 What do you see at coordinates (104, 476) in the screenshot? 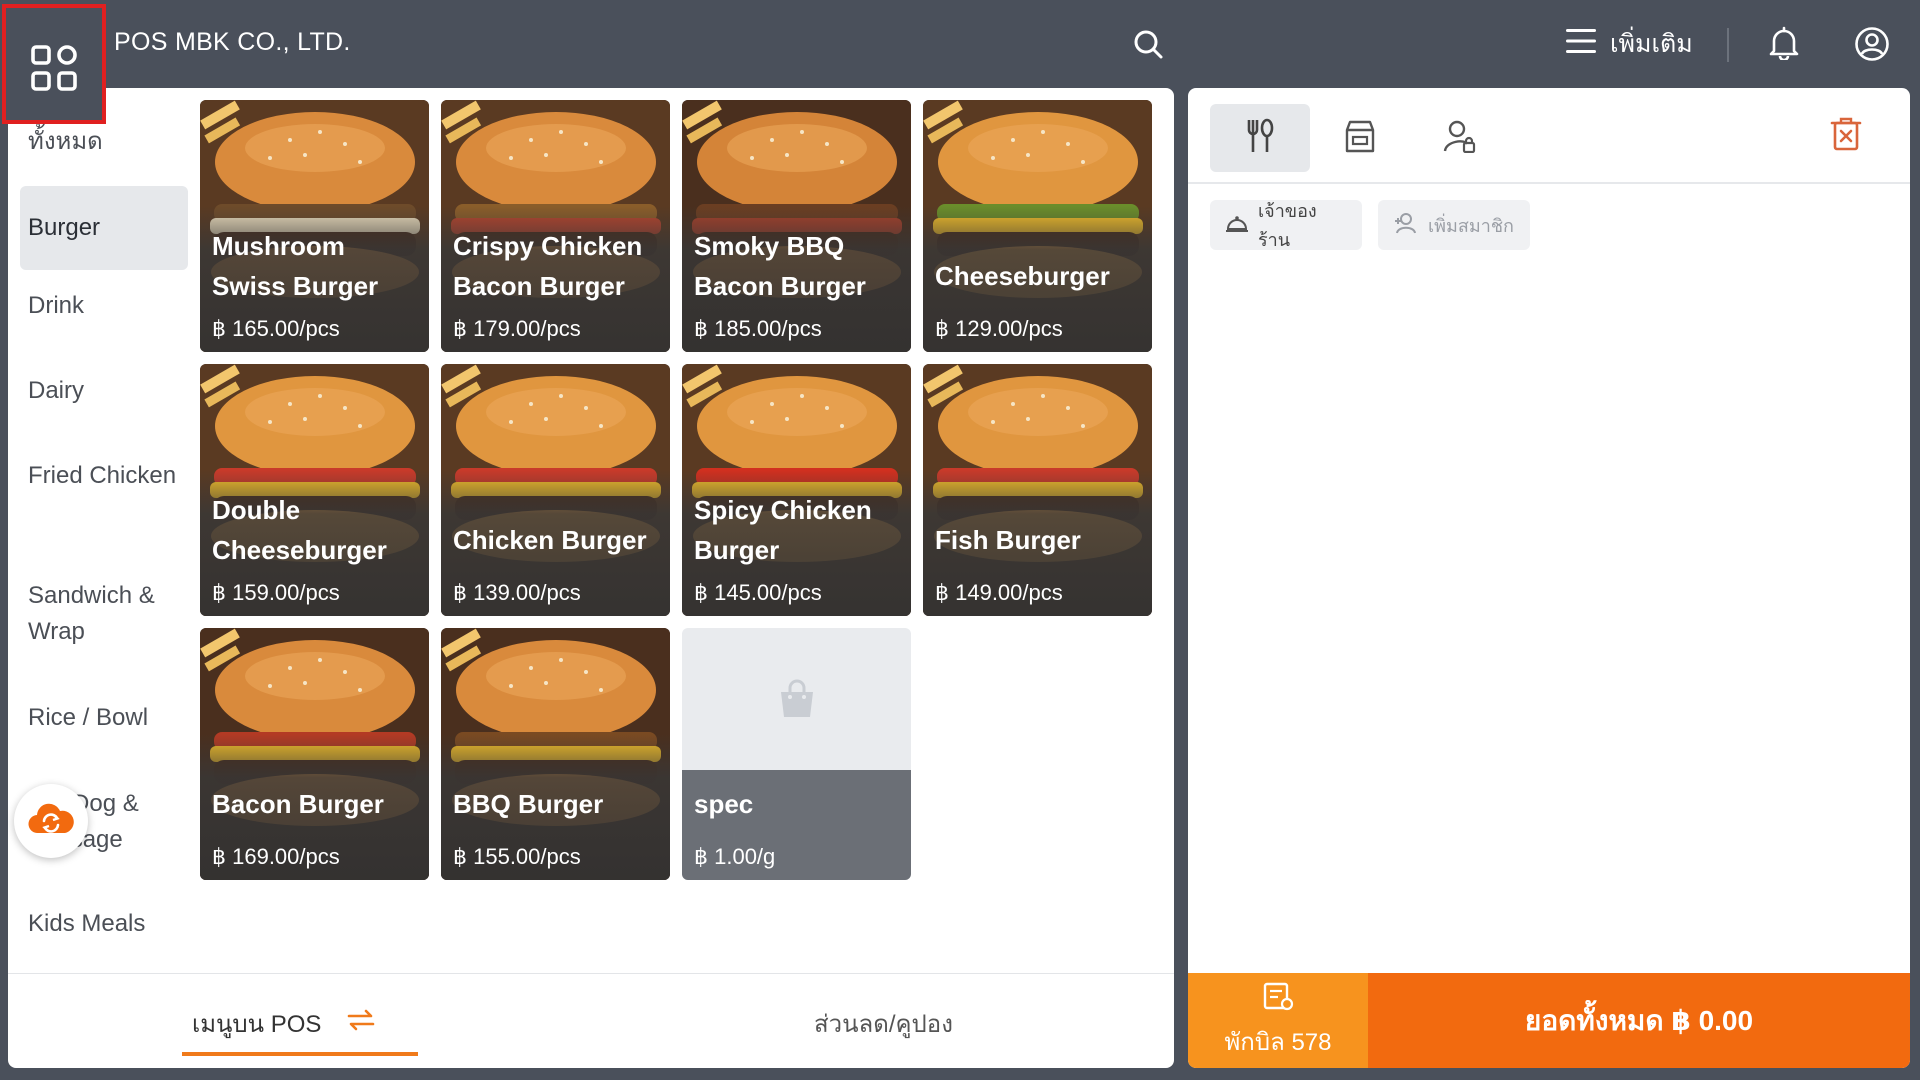
I see `category-fried-chicken: Fried Chicken` at bounding box center [104, 476].